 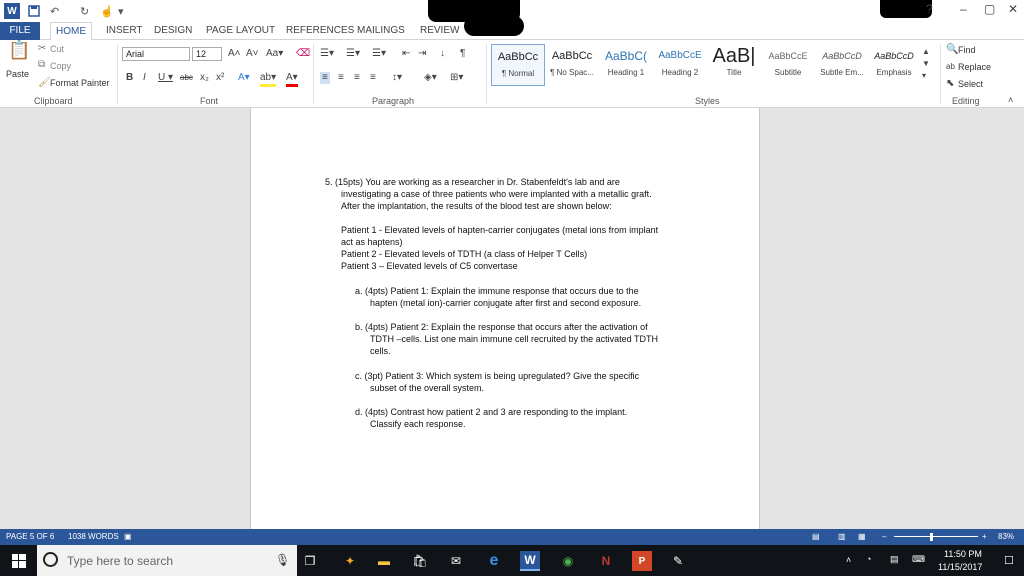 What do you see at coordinates (788, 65) in the screenshot?
I see `style-subtitle: AaBbCcE Subtitle` at bounding box center [788, 65].